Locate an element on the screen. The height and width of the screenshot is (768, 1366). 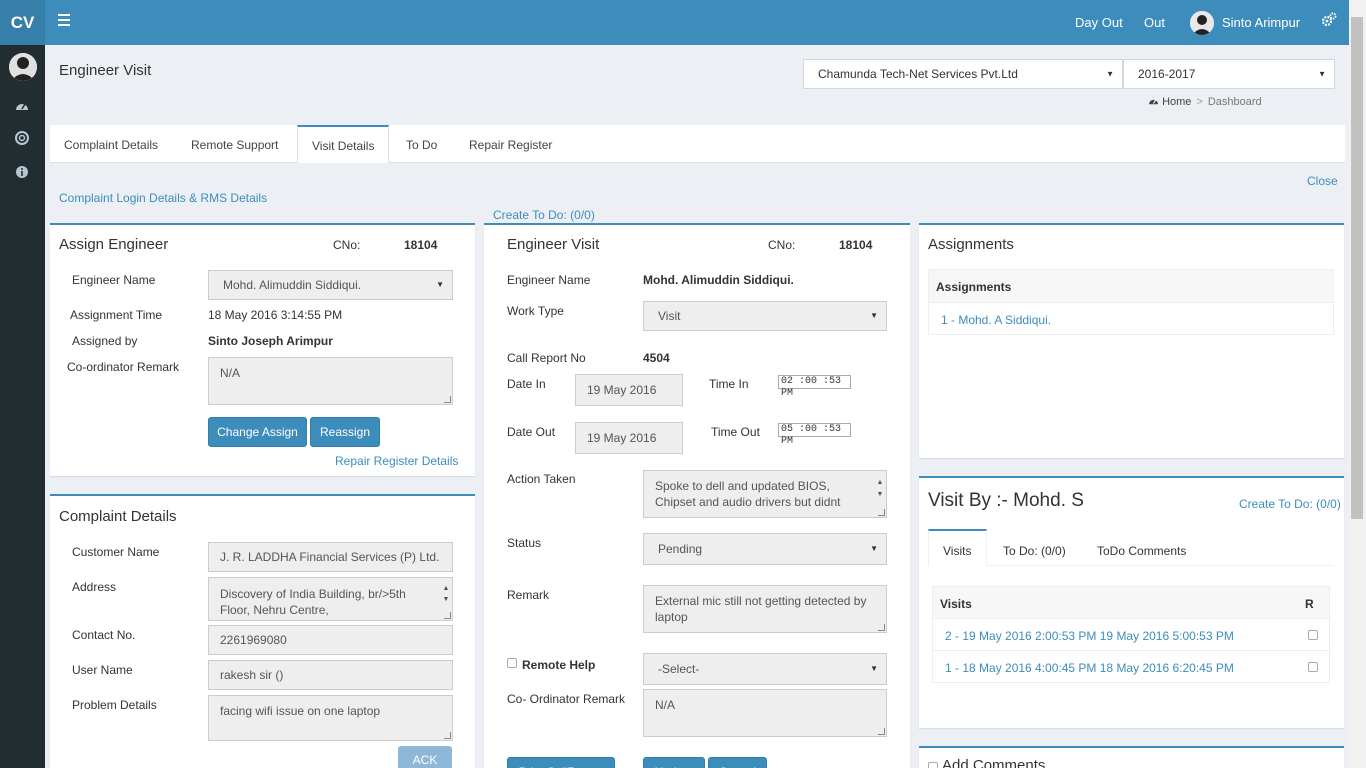
cancel-button: Cancel is located at coordinates (737, 762).